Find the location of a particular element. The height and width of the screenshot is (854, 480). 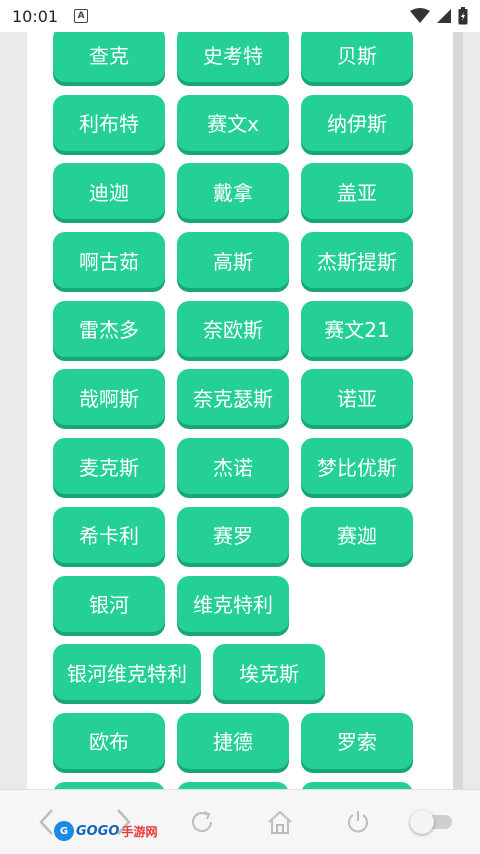

tag-row: 查克 史考特 贝斯 is located at coordinates (248, 63).